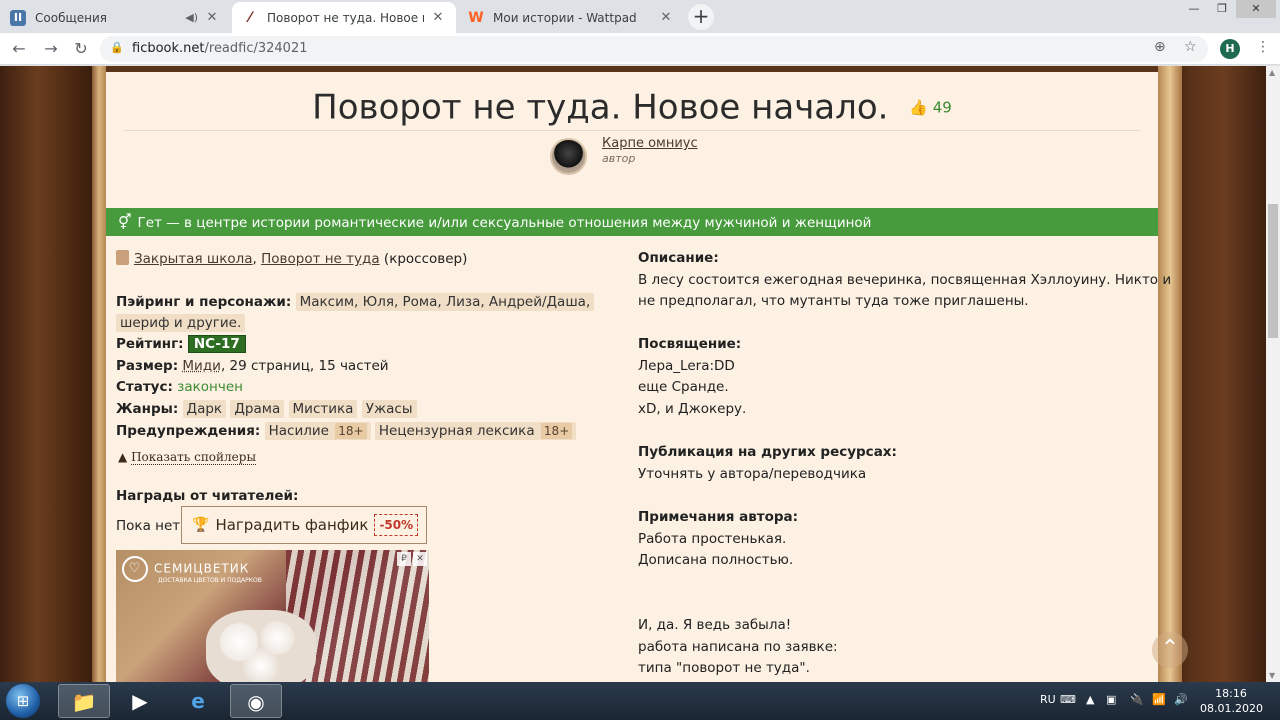  Describe the element at coordinates (23, 701) in the screenshot. I see `start-button: ⊞` at that location.